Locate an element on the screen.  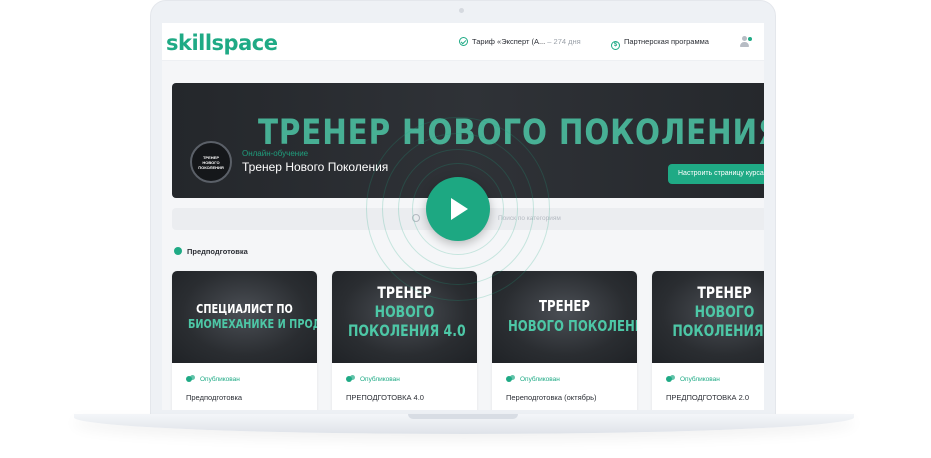
partner-program-link: $ Партнерская программа is located at coordinates (660, 43).